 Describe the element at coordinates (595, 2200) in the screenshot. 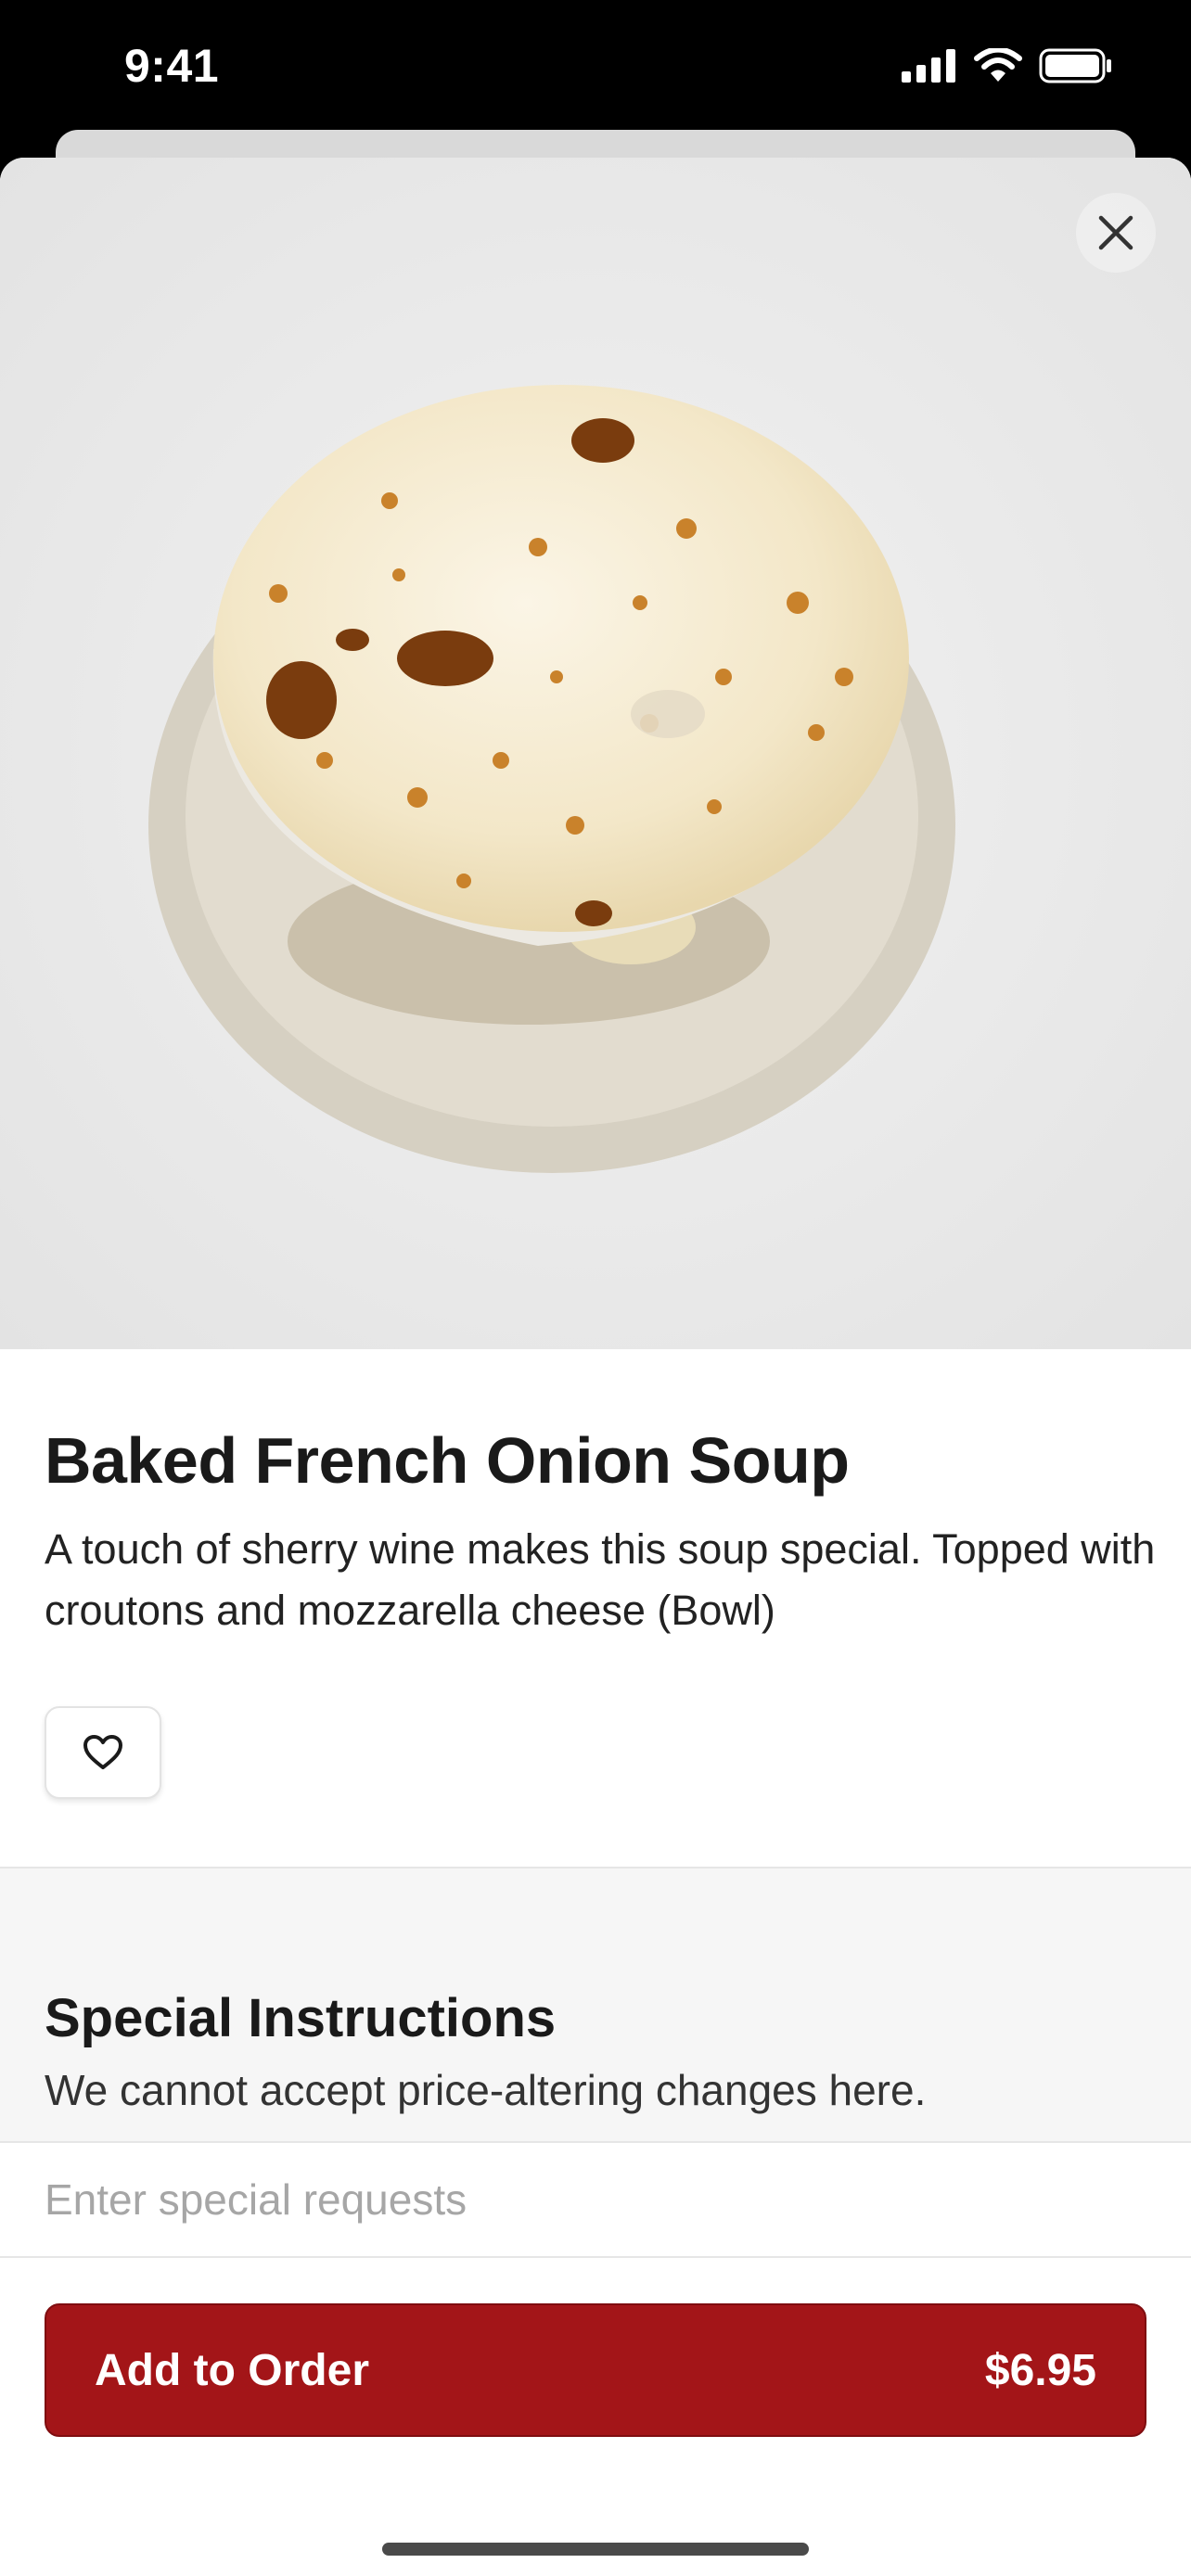

I see `special-requests-input` at that location.